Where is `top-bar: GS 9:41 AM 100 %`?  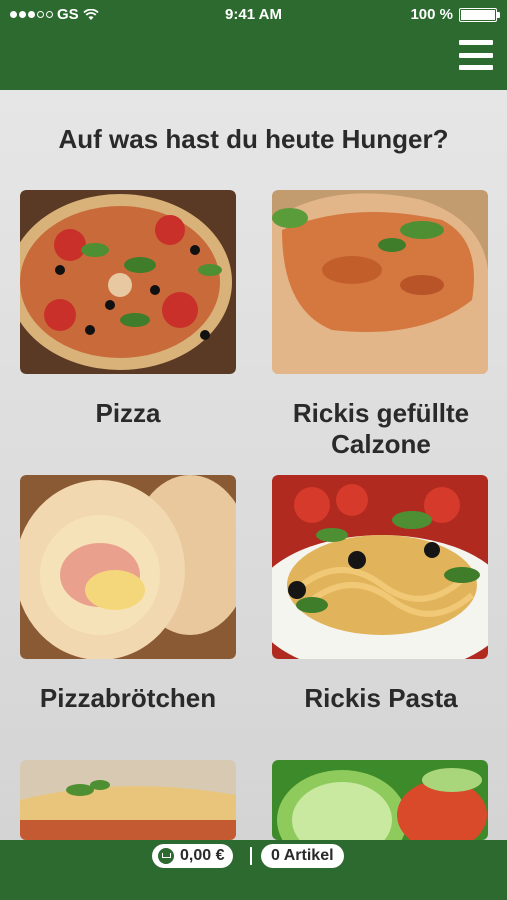 top-bar: GS 9:41 AM 100 % is located at coordinates (253, 45).